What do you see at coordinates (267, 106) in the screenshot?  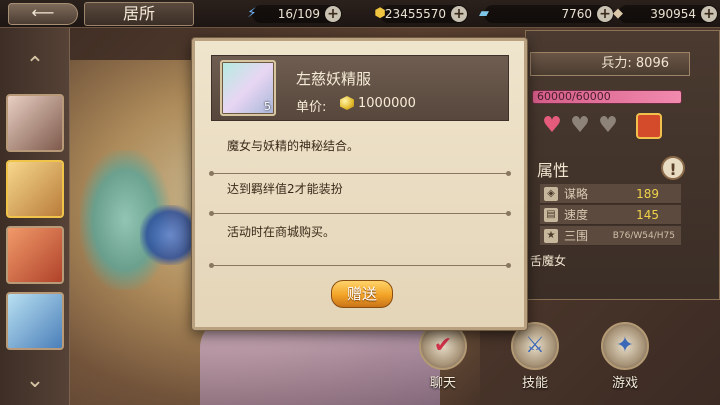 I see `item-count: 5` at bounding box center [267, 106].